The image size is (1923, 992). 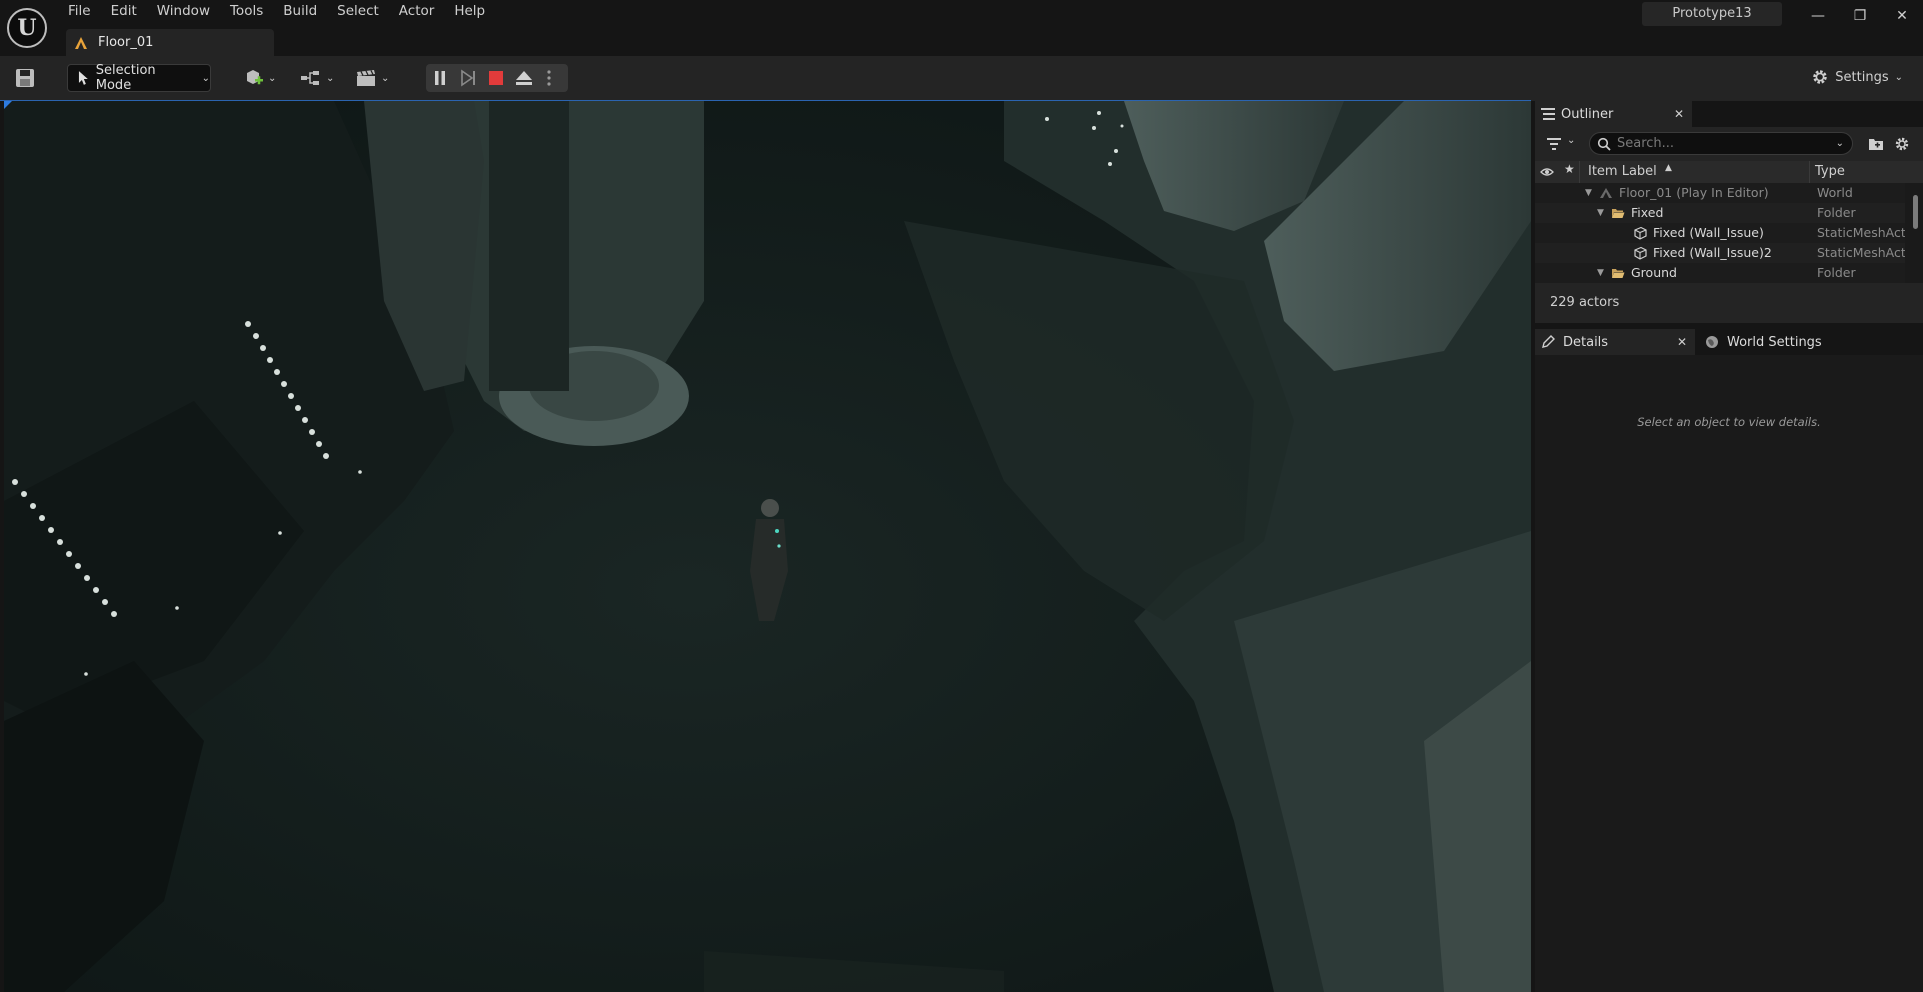 I want to click on advance-frame-icon, so click(x=468, y=78).